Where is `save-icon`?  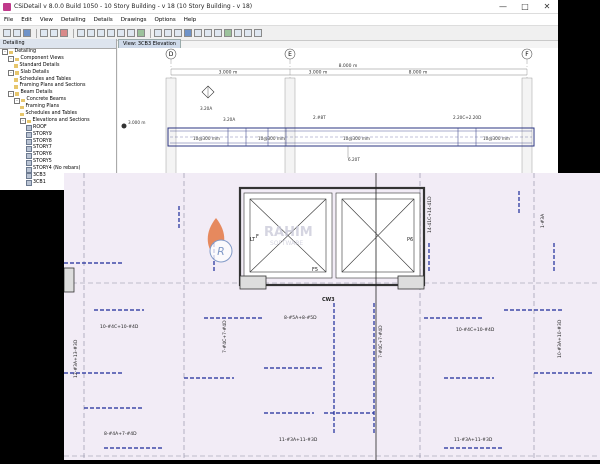 save-icon is located at coordinates (27, 33).